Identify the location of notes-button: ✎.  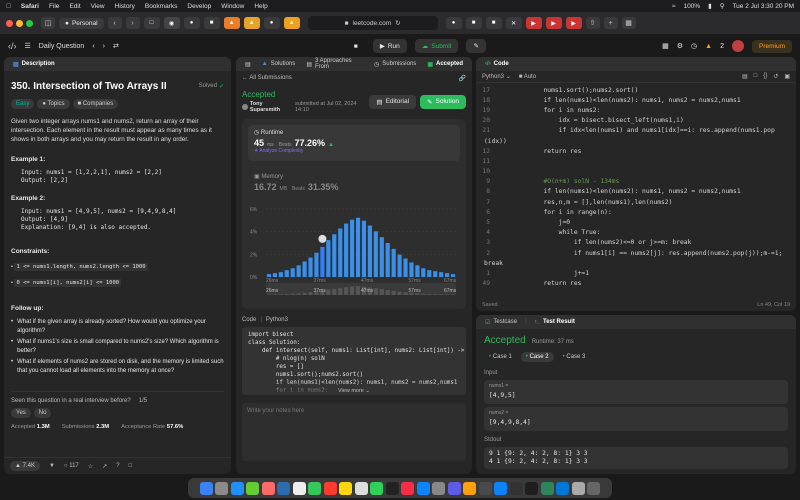
(476, 46).